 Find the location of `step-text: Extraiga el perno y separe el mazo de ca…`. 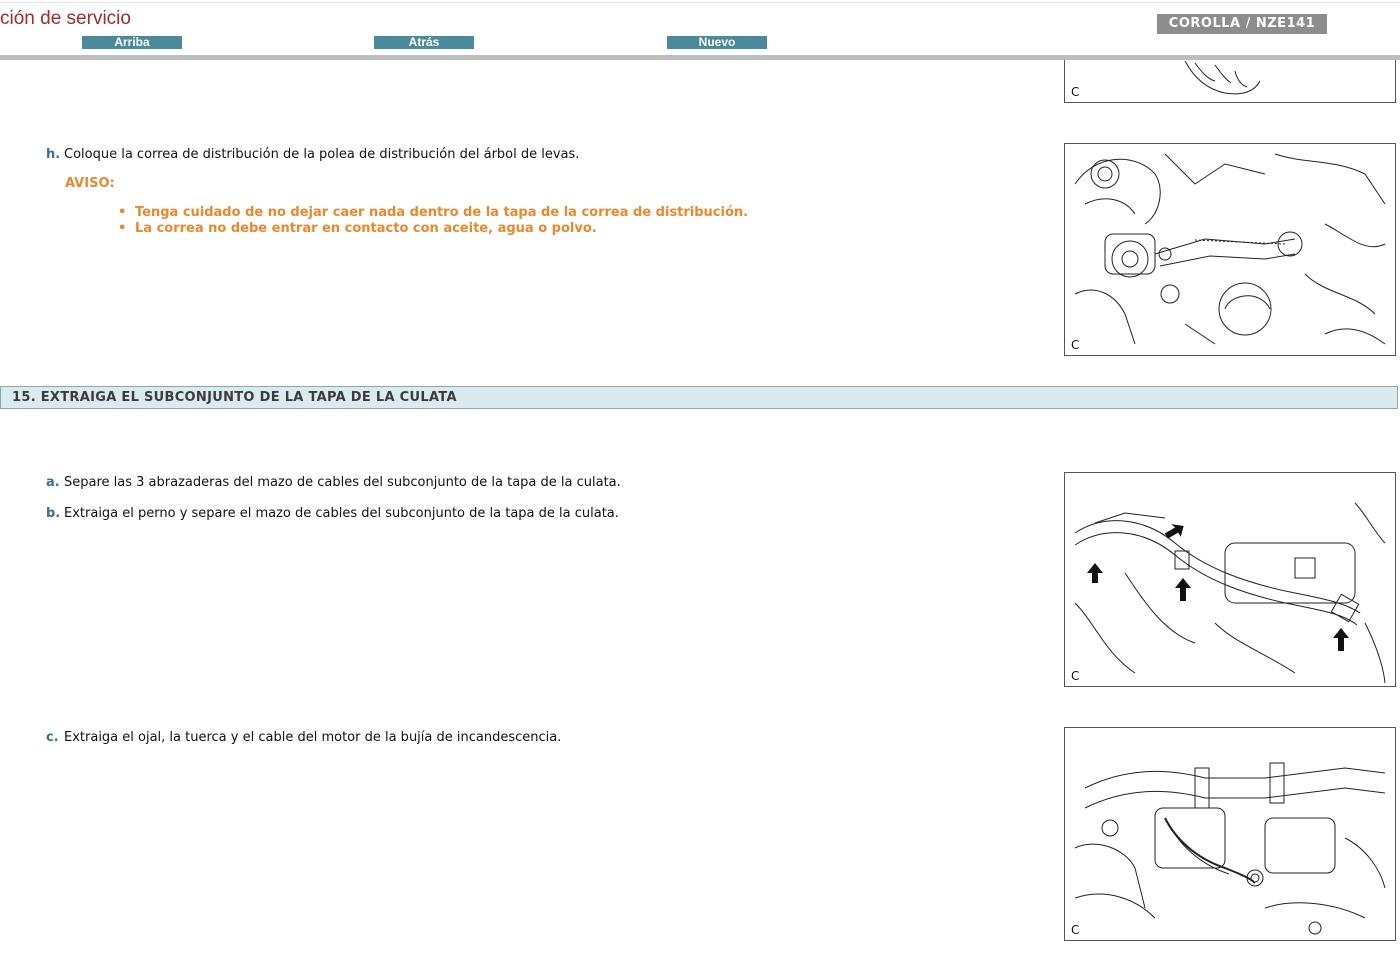

step-text: Extraiga el perno y separe el mazo de ca… is located at coordinates (341, 513).